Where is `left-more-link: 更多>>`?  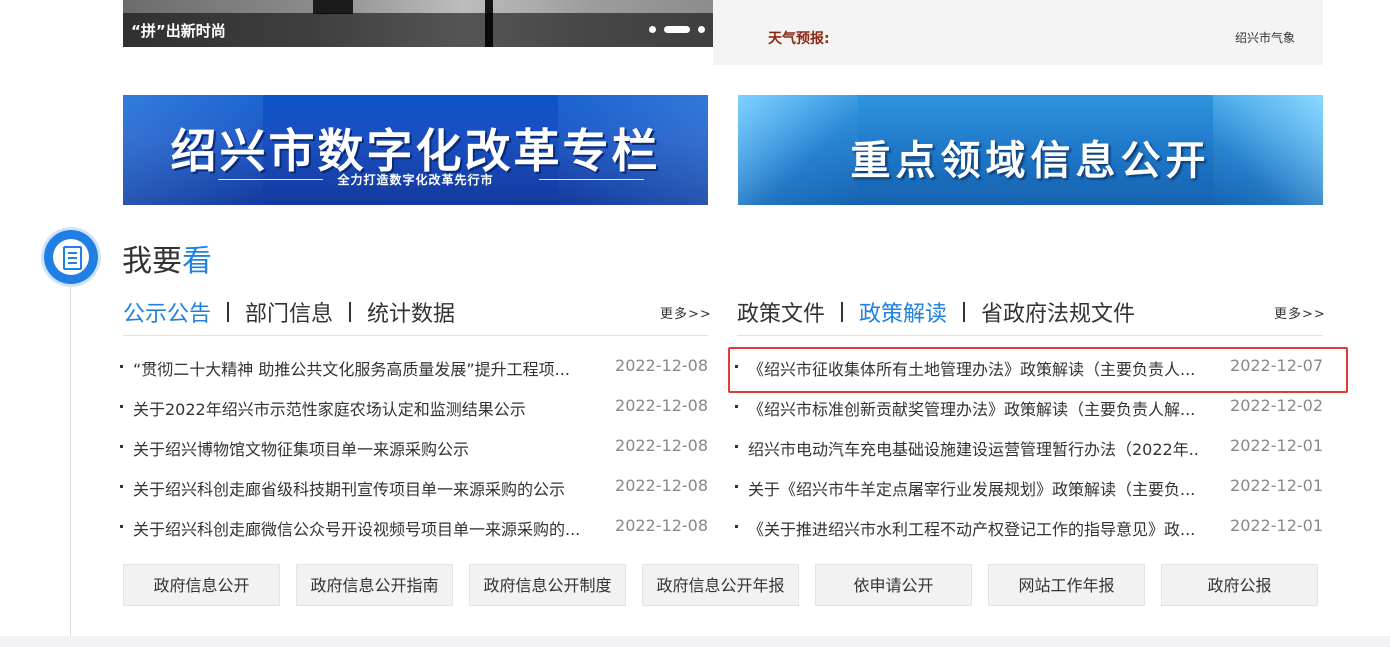 left-more-link: 更多>> is located at coordinates (686, 312).